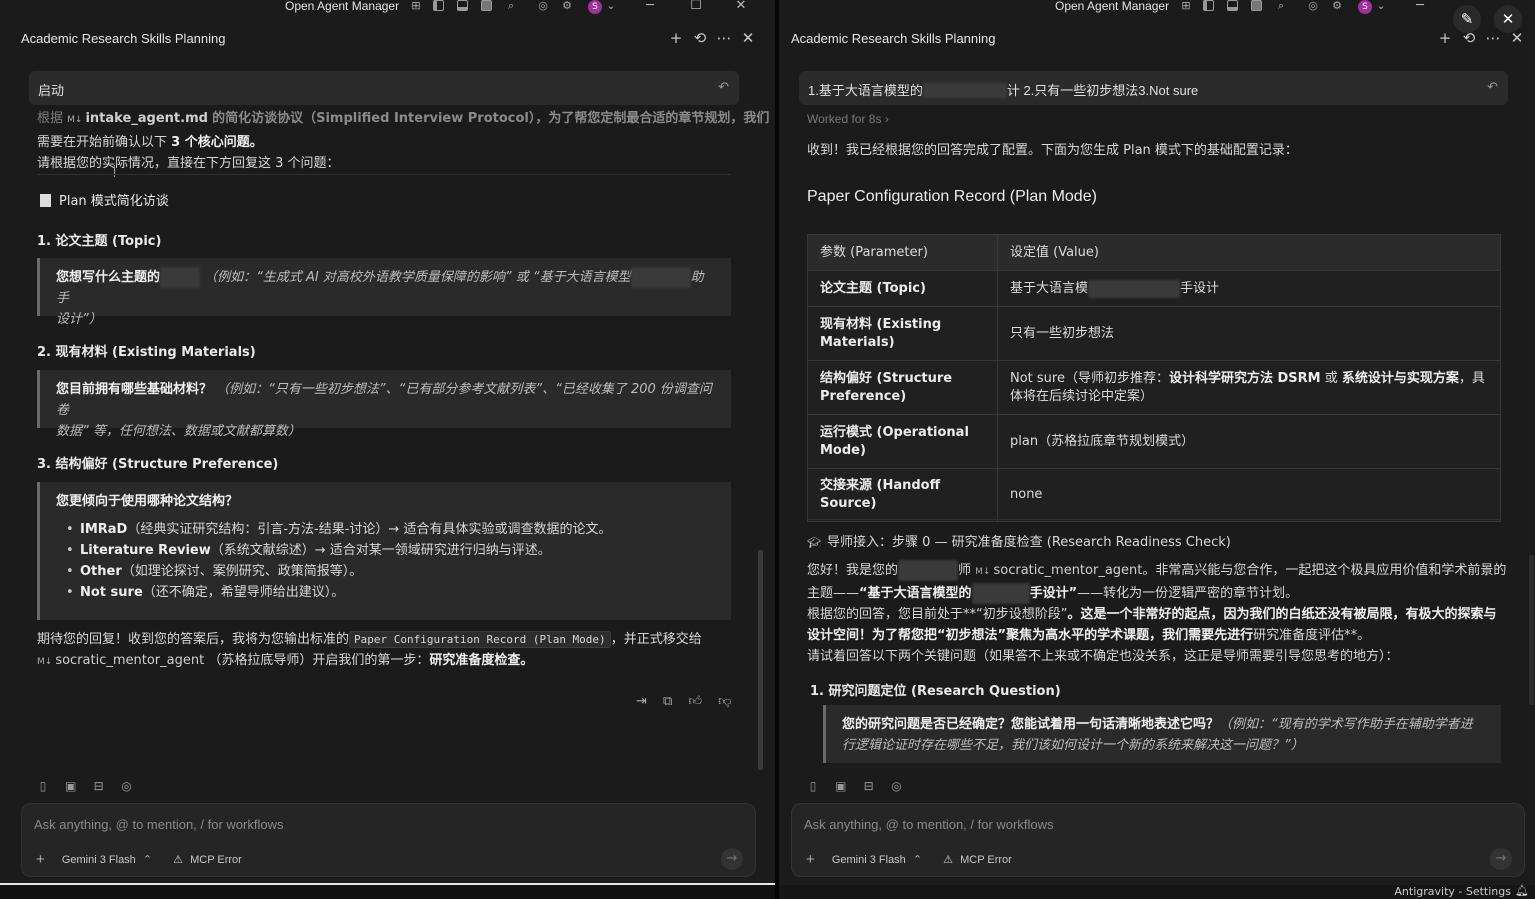 The image size is (1535, 899). I want to click on document-icon, so click(45, 200).